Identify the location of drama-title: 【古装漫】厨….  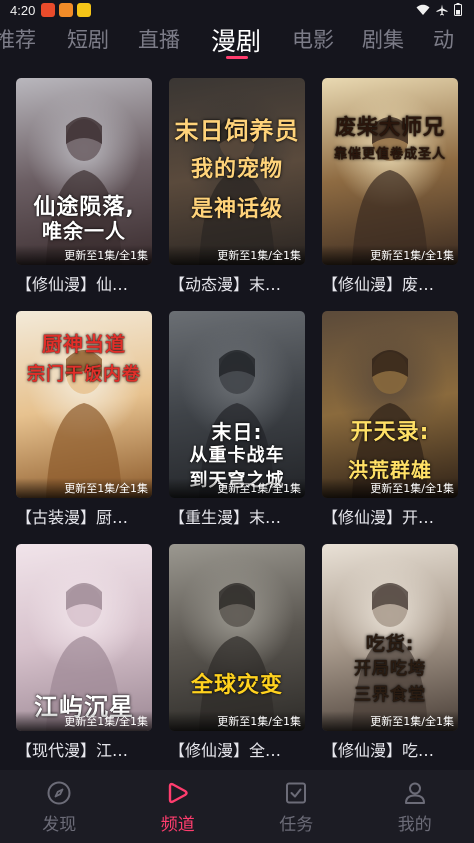
(84, 516).